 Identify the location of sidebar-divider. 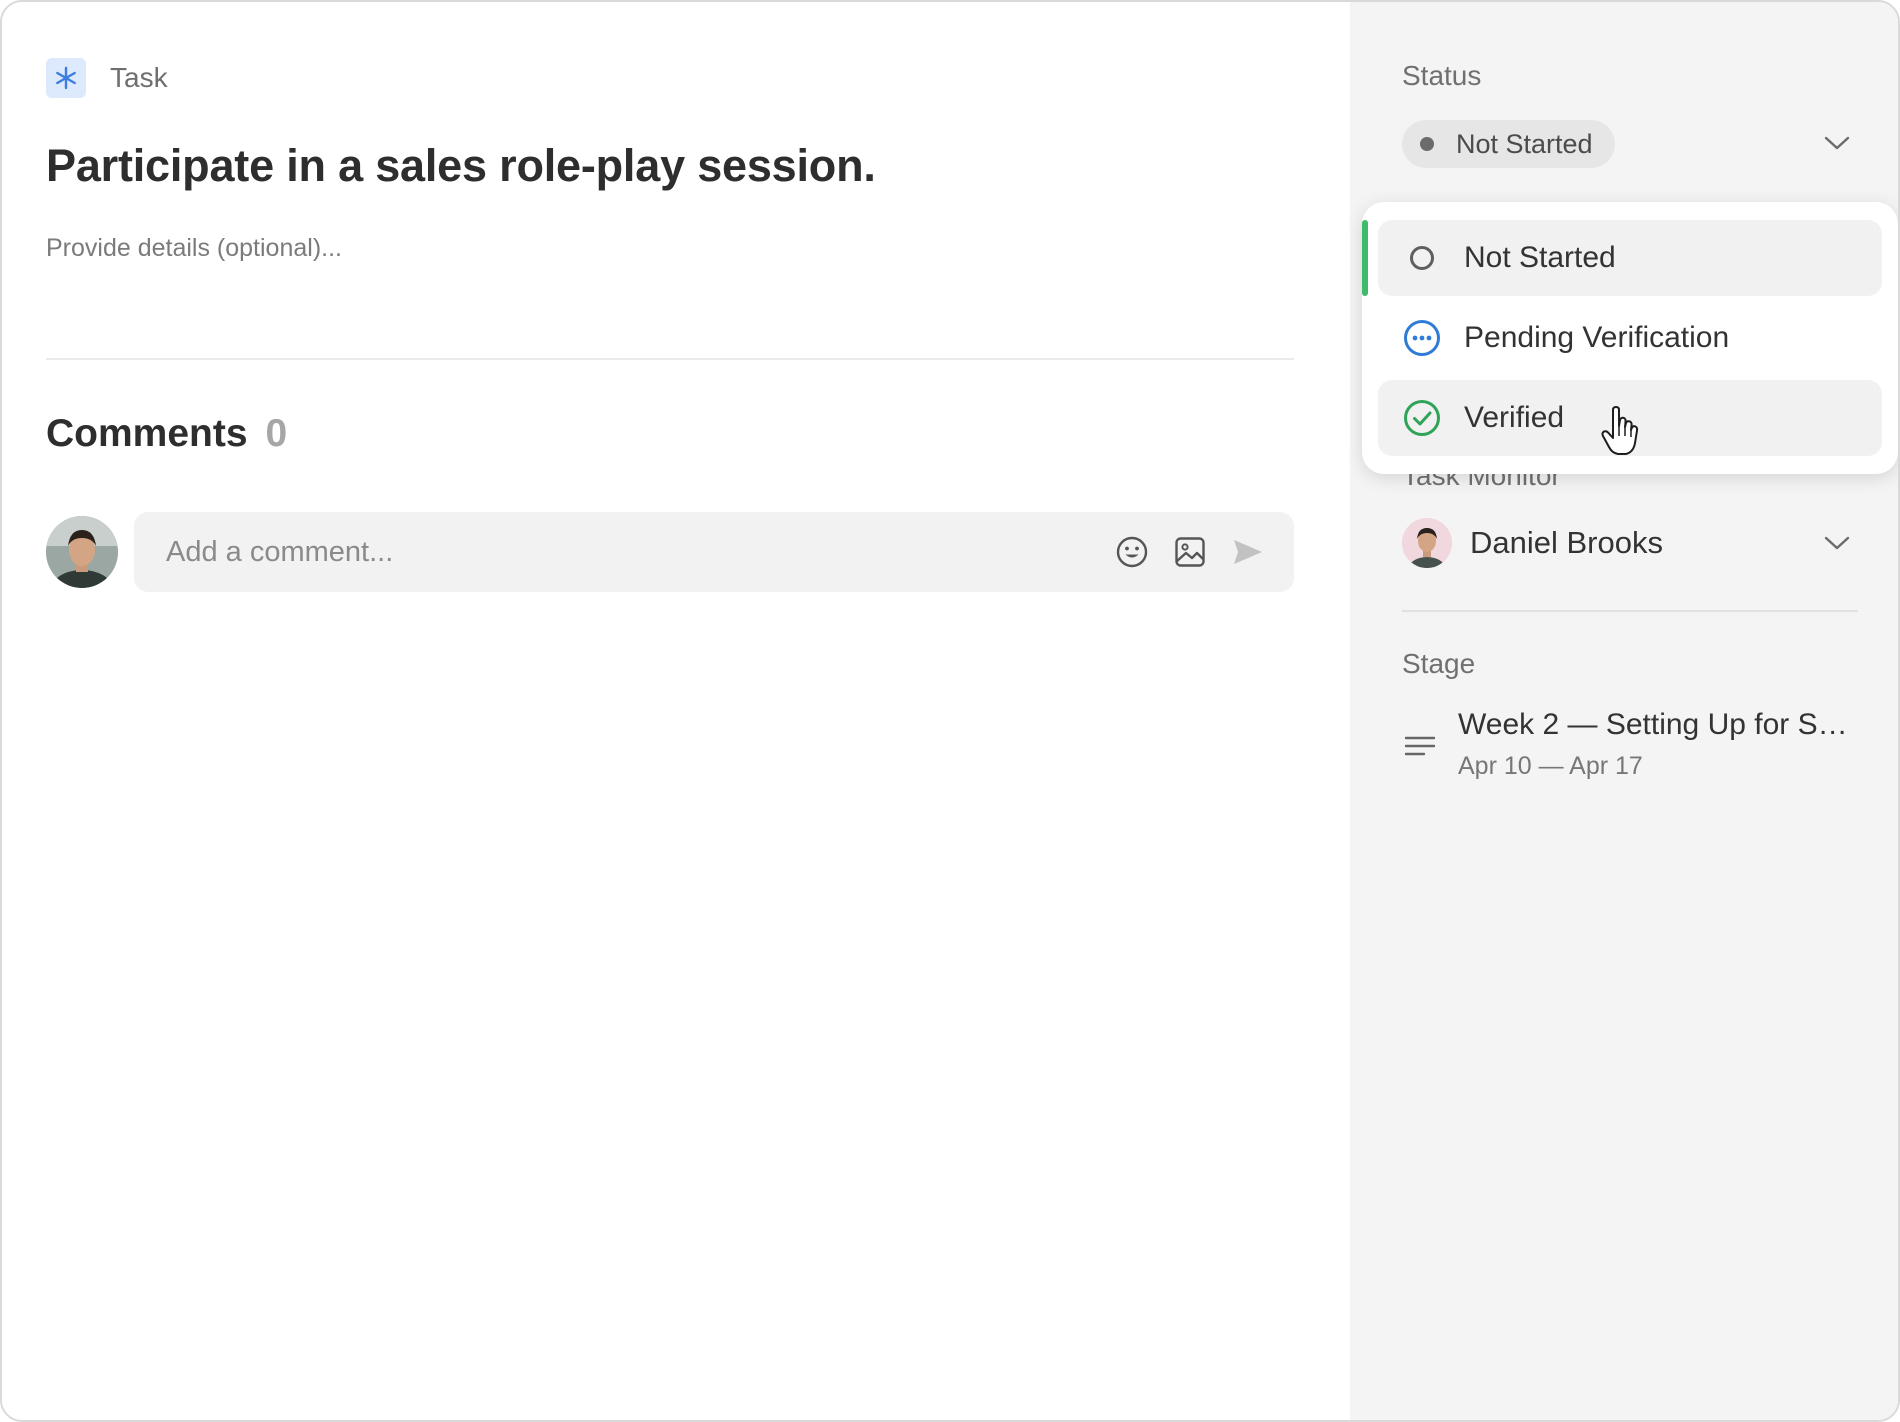
(1630, 611).